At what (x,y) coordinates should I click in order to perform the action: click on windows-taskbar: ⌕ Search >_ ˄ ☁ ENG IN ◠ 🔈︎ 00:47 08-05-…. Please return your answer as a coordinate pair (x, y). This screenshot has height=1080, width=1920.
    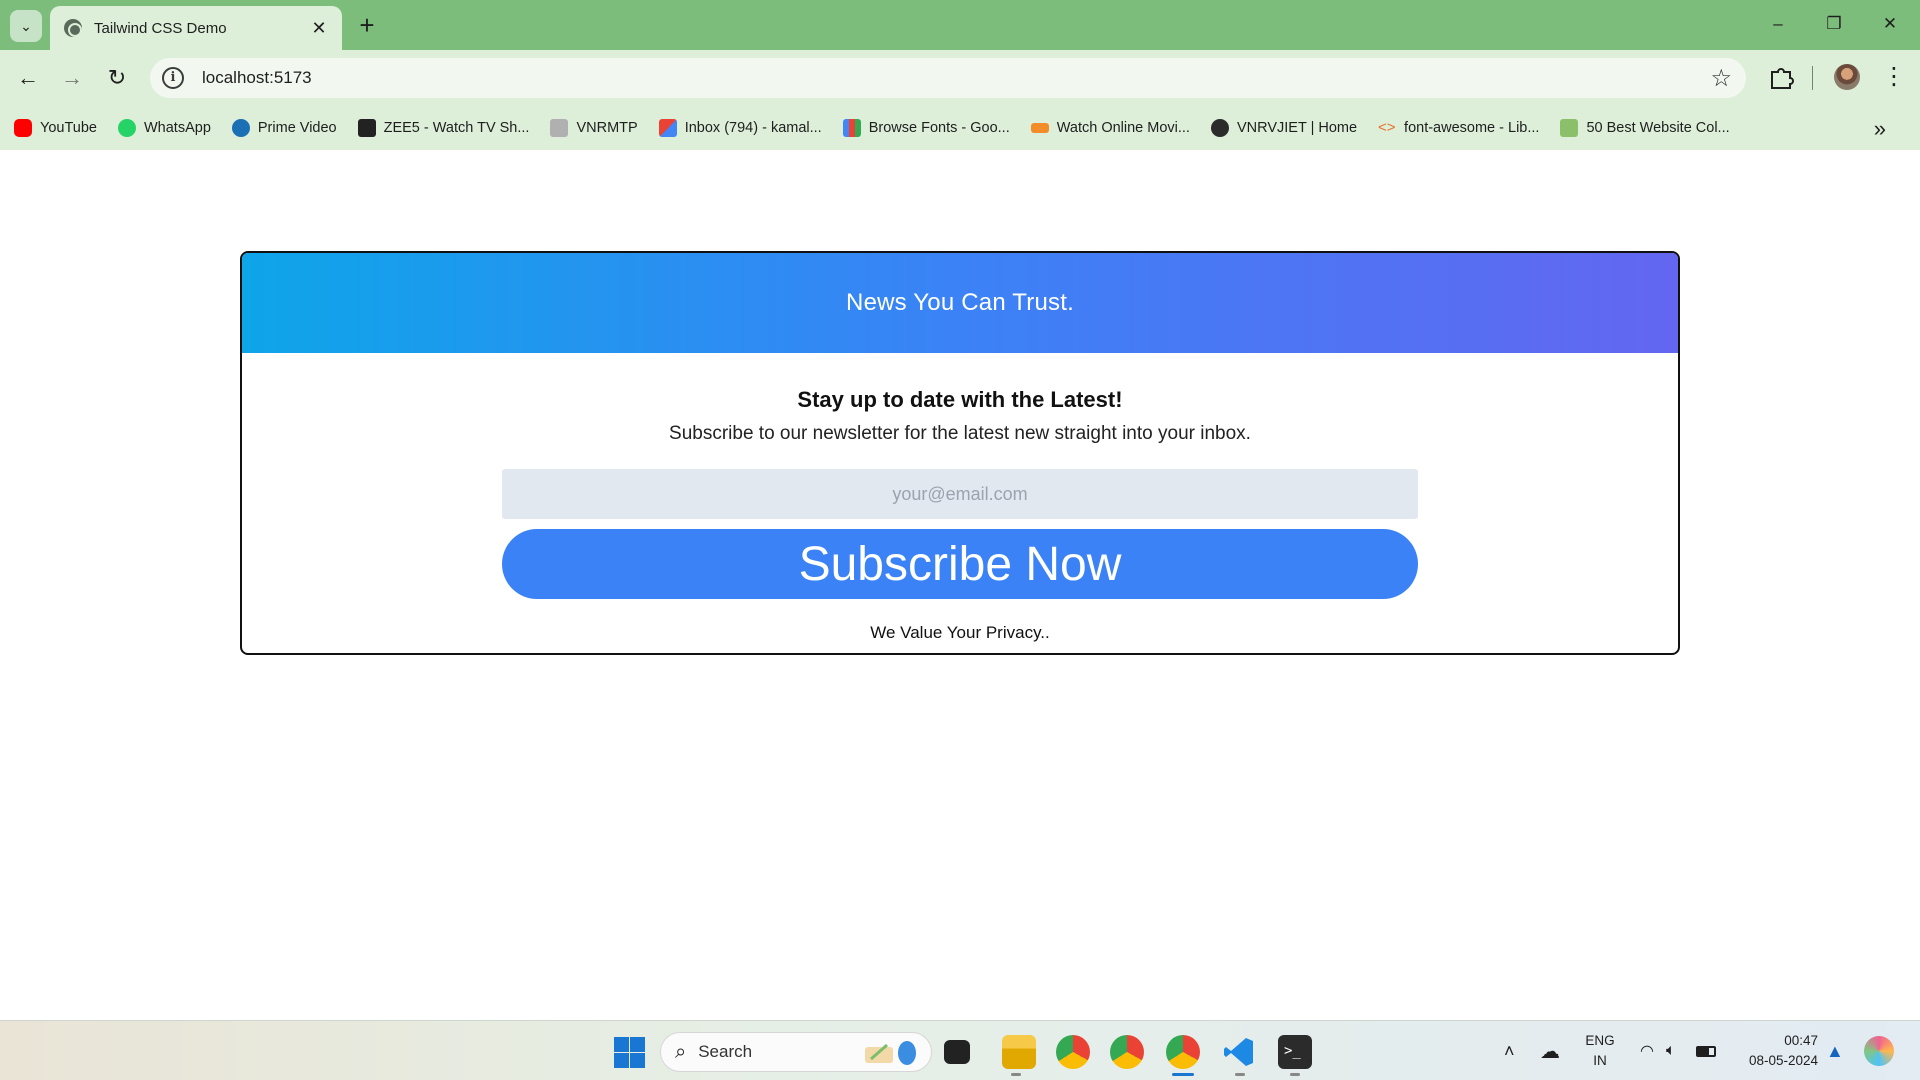
    Looking at the image, I should click on (960, 1050).